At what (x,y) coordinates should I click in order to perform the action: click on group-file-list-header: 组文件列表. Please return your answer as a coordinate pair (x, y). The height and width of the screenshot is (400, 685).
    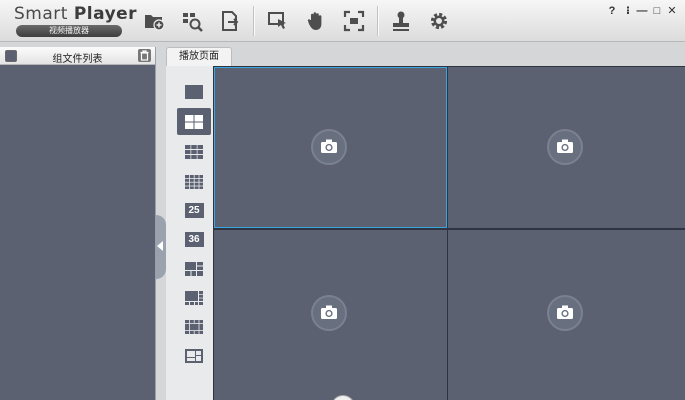
    Looking at the image, I should click on (77, 56).